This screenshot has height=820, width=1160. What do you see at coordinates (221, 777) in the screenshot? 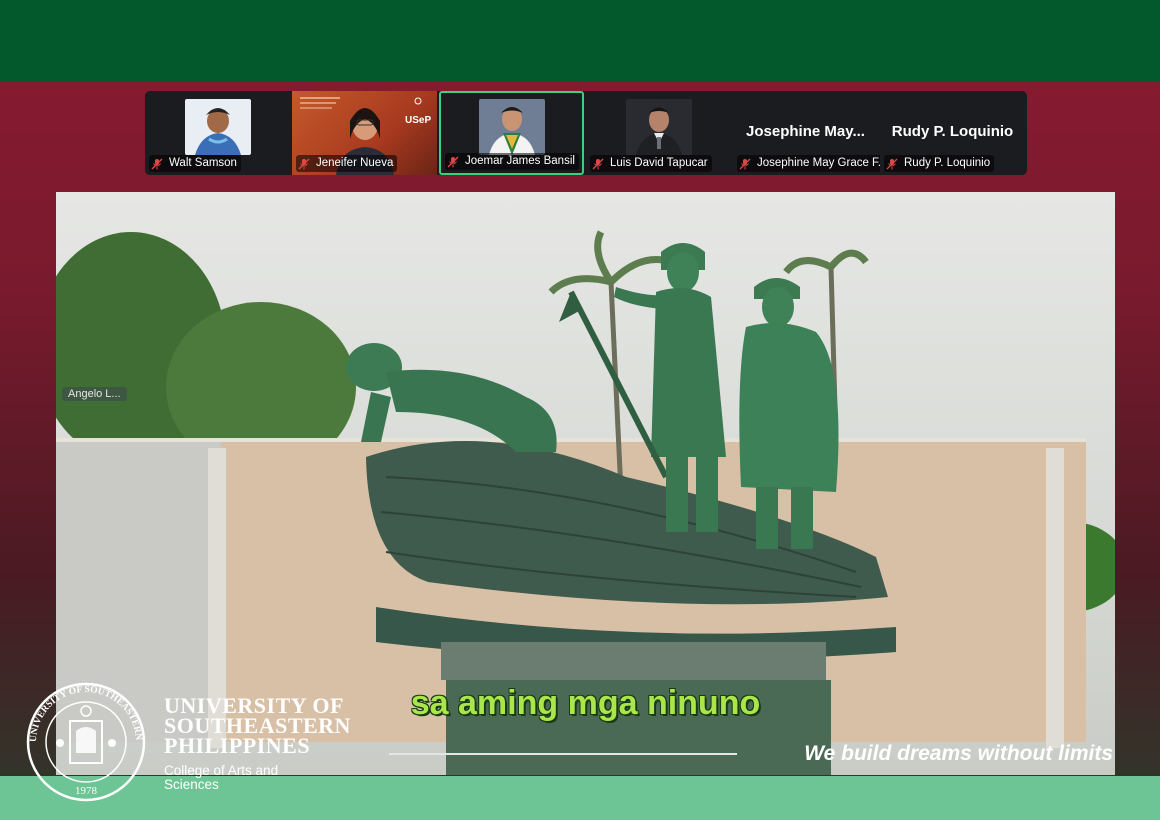
I see `college-name: College of Arts and Sciences` at bounding box center [221, 777].